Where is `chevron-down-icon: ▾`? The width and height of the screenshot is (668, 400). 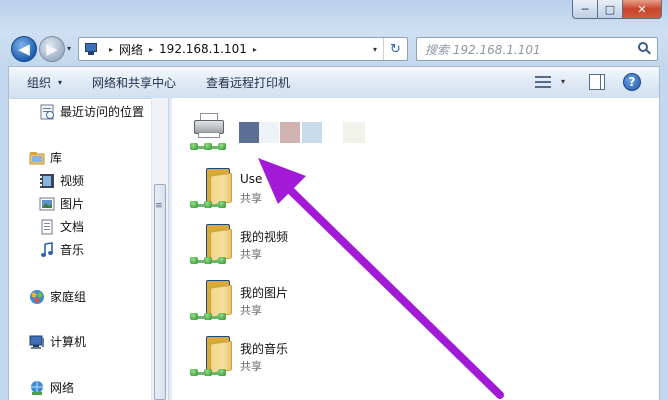
chevron-down-icon: ▾ is located at coordinates (60, 82).